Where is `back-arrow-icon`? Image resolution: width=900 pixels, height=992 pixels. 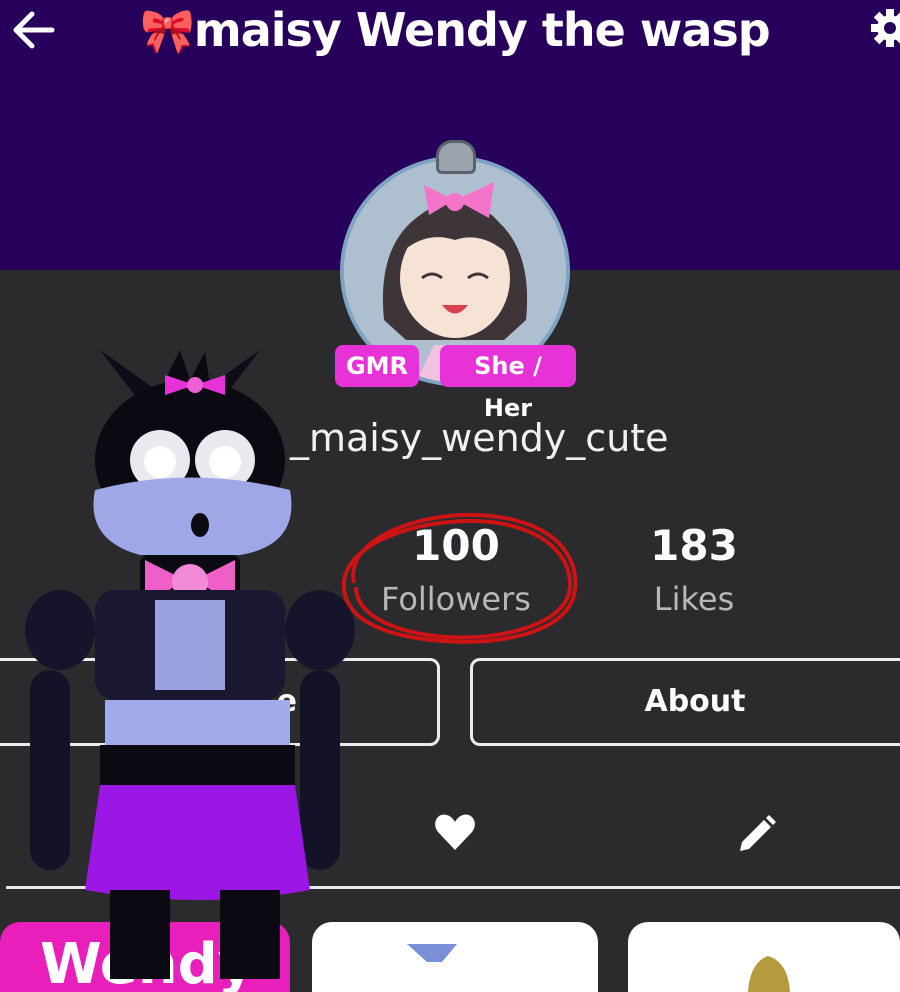
back-arrow-icon is located at coordinates (33, 30).